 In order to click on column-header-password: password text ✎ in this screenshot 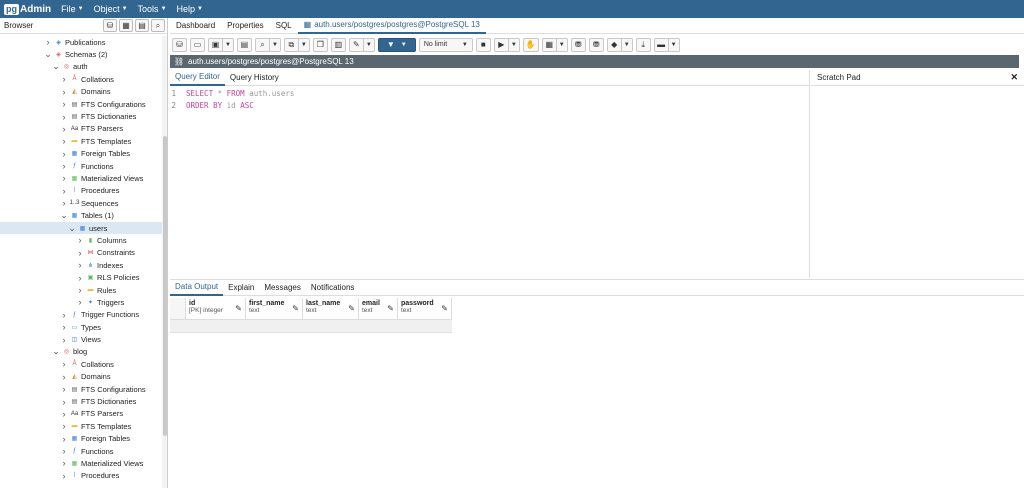, I will do `click(425, 309)`.